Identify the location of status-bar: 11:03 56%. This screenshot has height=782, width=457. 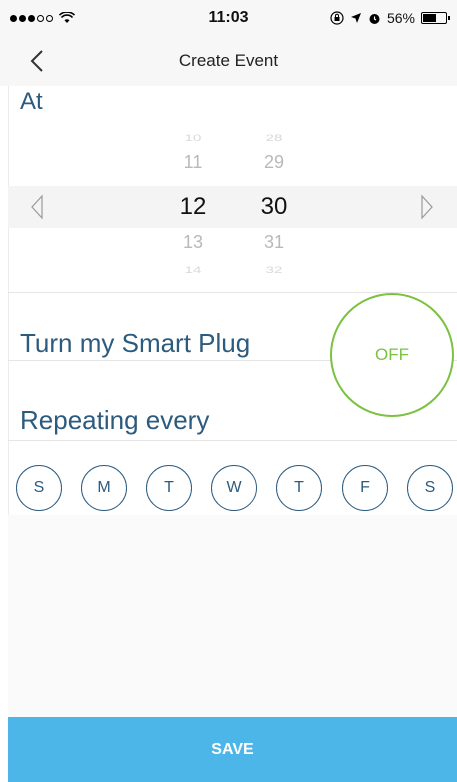
(228, 18).